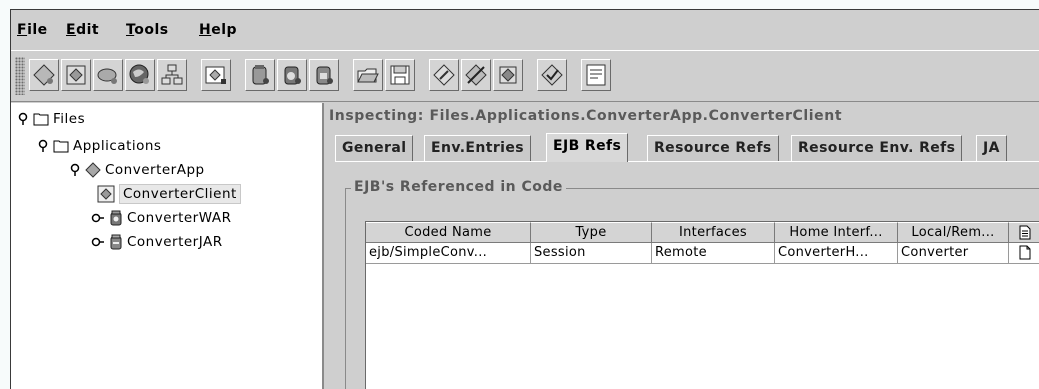 Image resolution: width=1039 pixels, height=389 pixels. I want to click on verify-button, so click(476, 75).